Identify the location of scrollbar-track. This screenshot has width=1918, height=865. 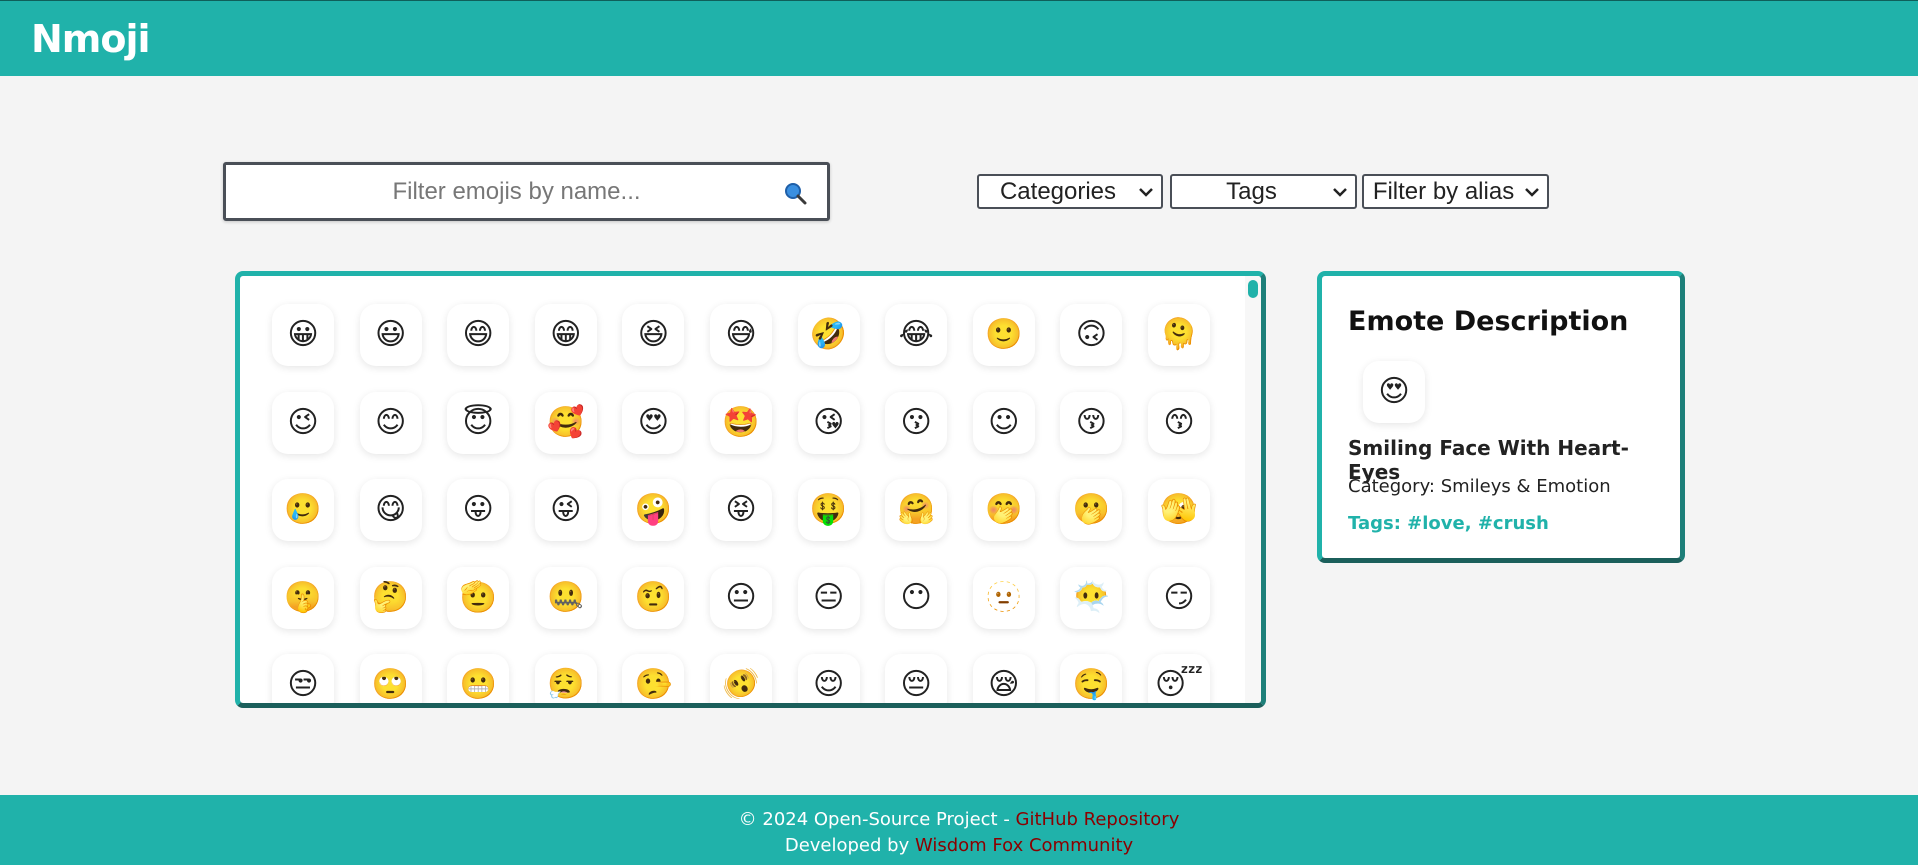
(1253, 489).